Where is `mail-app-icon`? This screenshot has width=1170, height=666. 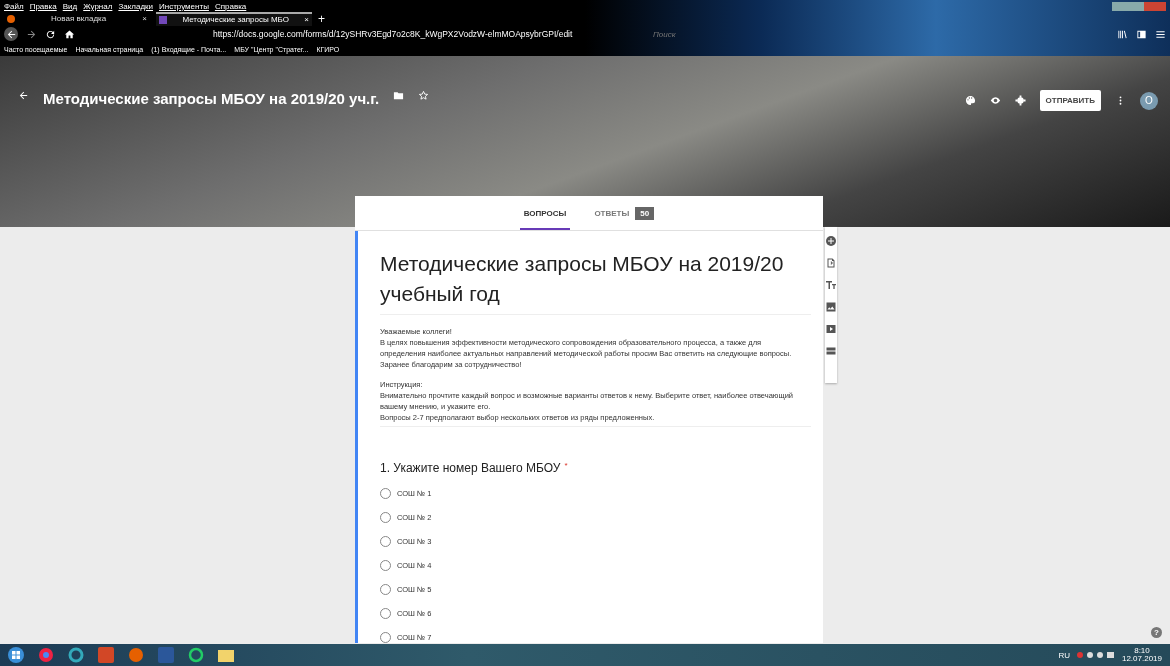
mail-app-icon is located at coordinates (196, 655).